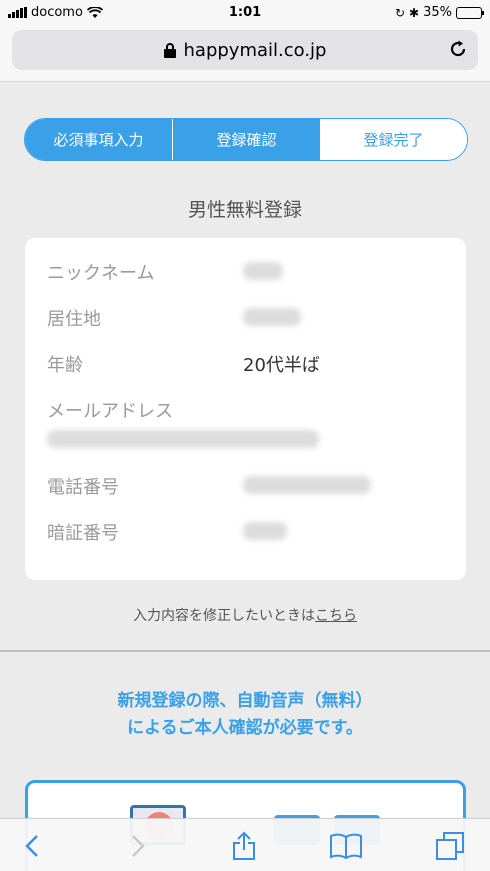 The image size is (490, 871). Describe the element at coordinates (437, 12) in the screenshot. I see `battery-percent: 35%` at that location.